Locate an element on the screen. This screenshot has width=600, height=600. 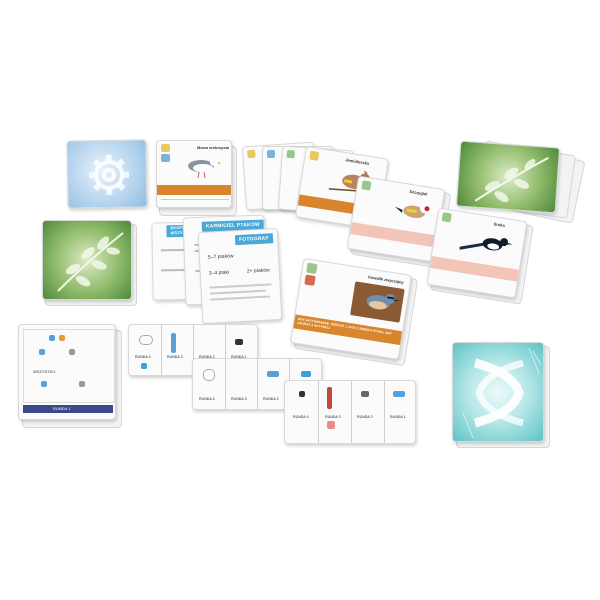
bird-name: Mewa srebrzysta is located at coordinates (213, 147).